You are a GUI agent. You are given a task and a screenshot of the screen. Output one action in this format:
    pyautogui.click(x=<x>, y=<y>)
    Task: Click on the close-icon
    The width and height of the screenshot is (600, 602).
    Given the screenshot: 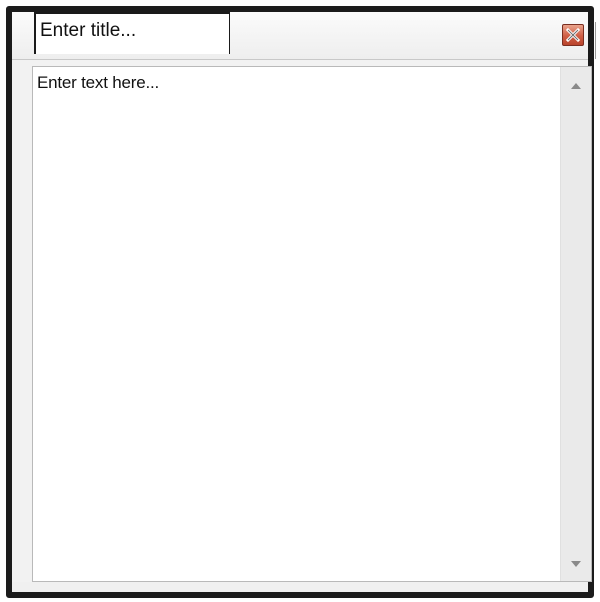 What is the action you would take?
    pyautogui.click(x=573, y=35)
    